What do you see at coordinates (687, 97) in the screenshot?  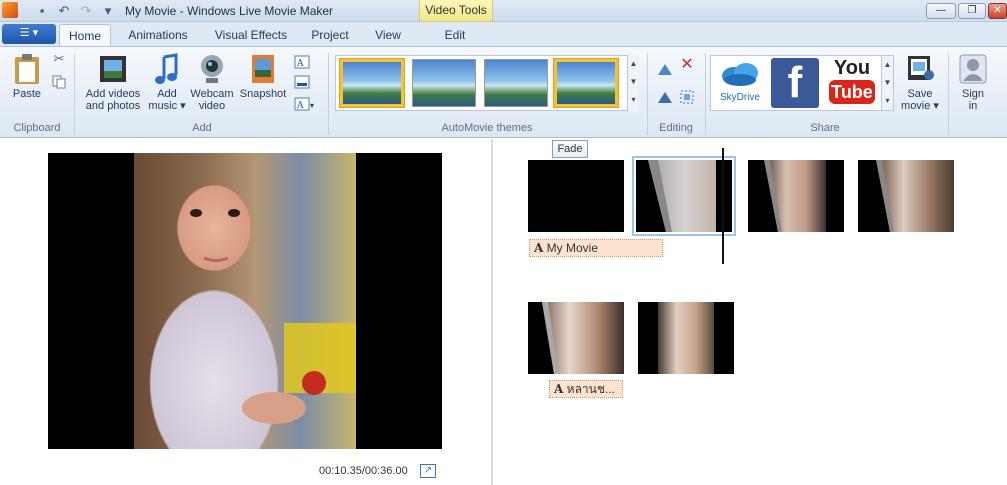 I see `select-all-icon` at bounding box center [687, 97].